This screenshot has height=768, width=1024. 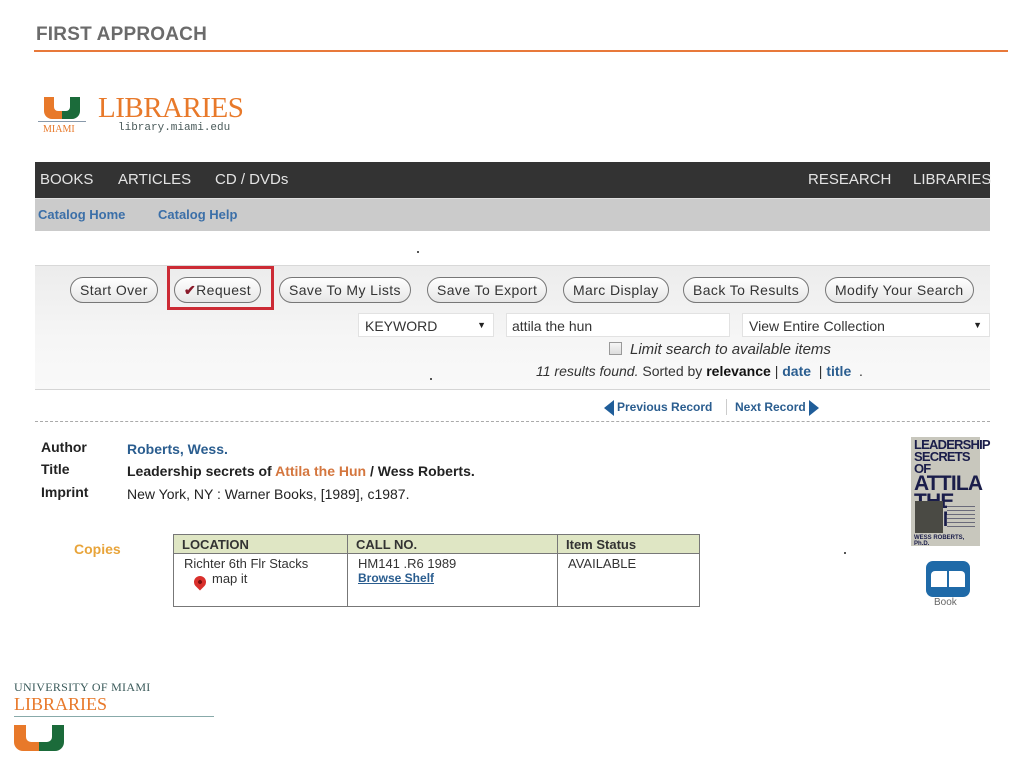 I want to click on footer-libraries: LIBRARIES, so click(x=61, y=704).